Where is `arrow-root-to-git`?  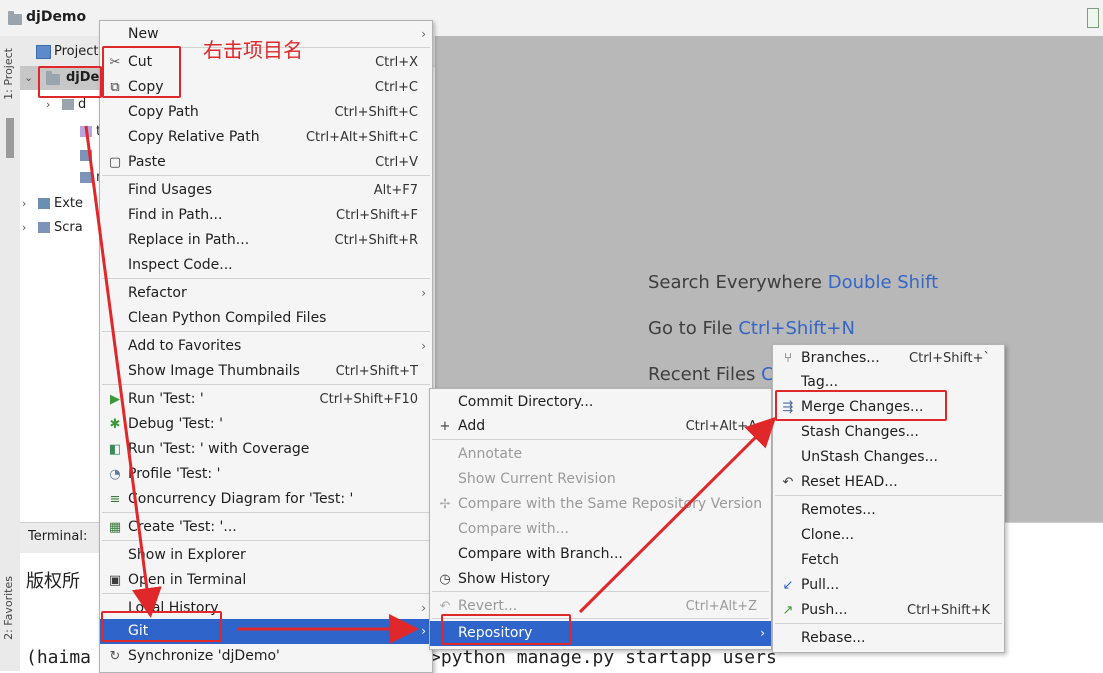
arrow-root-to-git is located at coordinates (123, 371).